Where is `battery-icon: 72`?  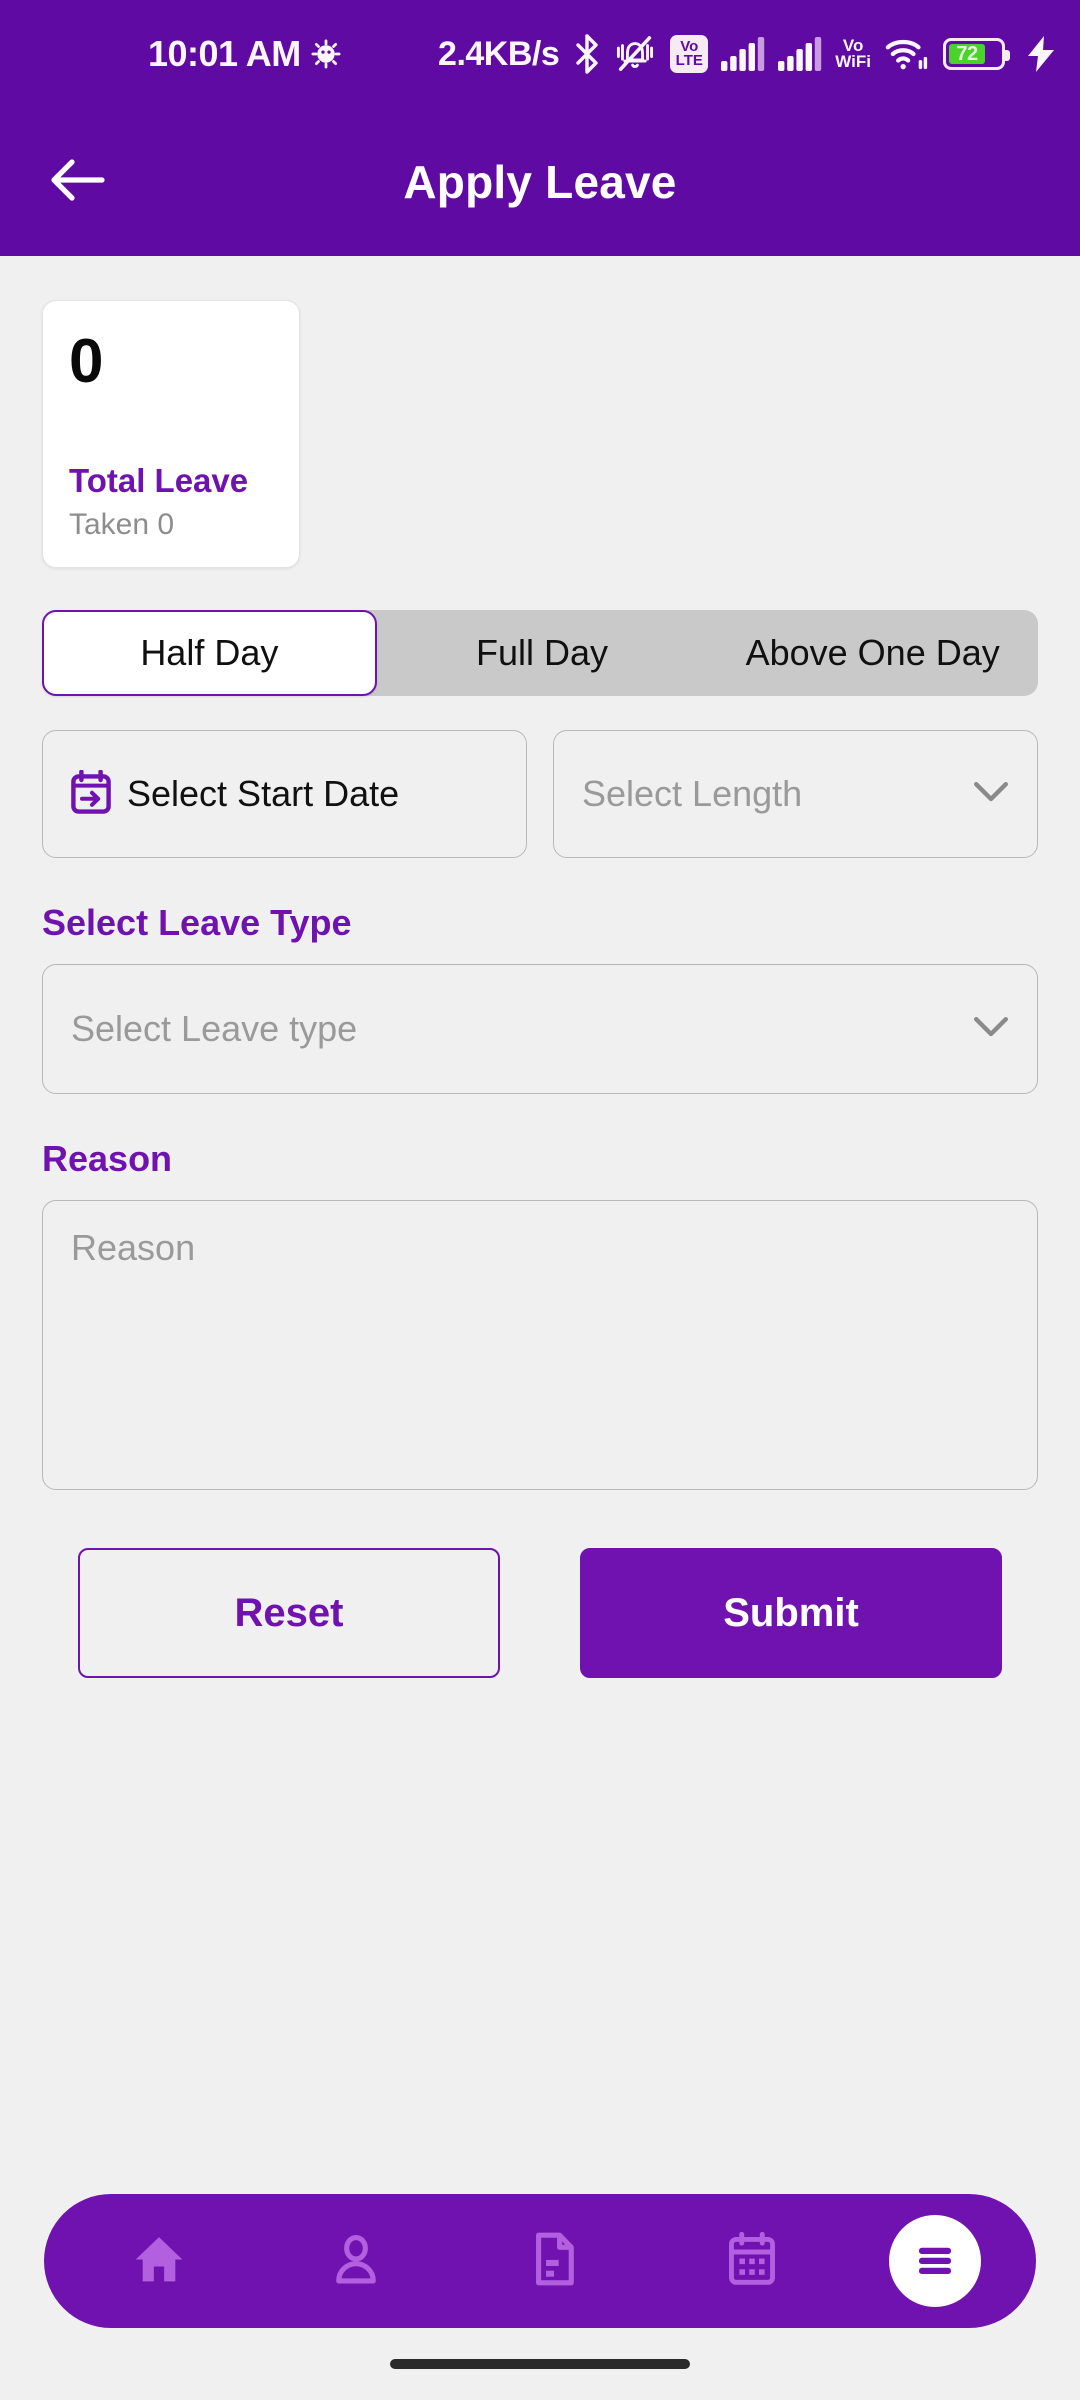
battery-icon: 72 is located at coordinates (976, 54).